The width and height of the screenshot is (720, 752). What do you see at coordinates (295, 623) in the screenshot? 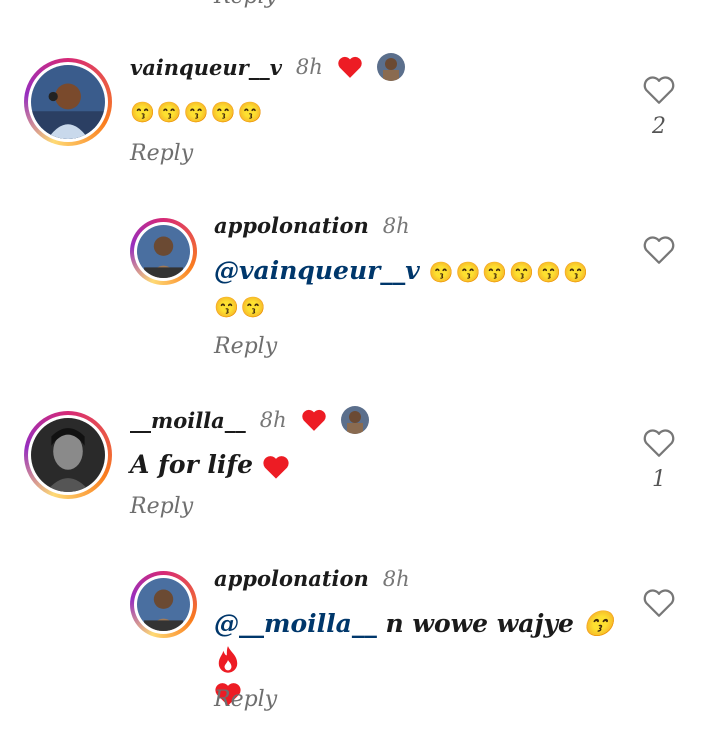
I see `mention-link: @__moilla__` at bounding box center [295, 623].